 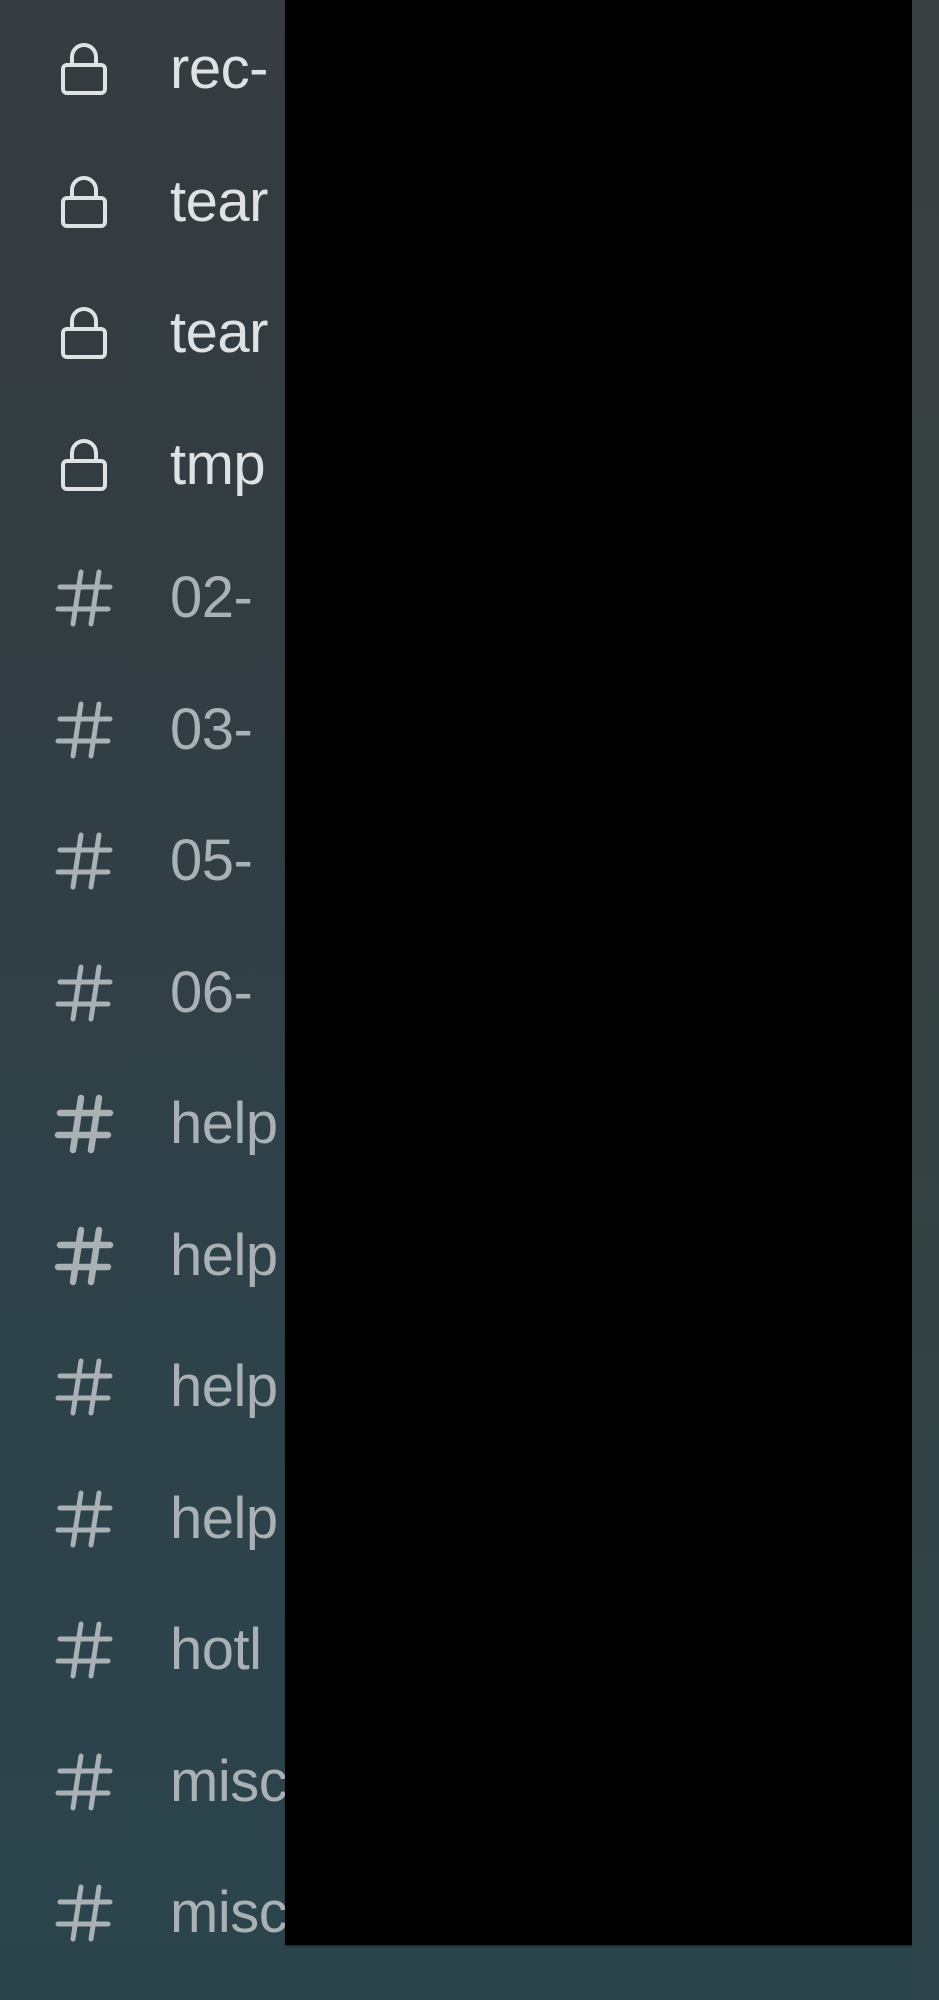 What do you see at coordinates (219, 68) in the screenshot?
I see `channel-name: rec-` at bounding box center [219, 68].